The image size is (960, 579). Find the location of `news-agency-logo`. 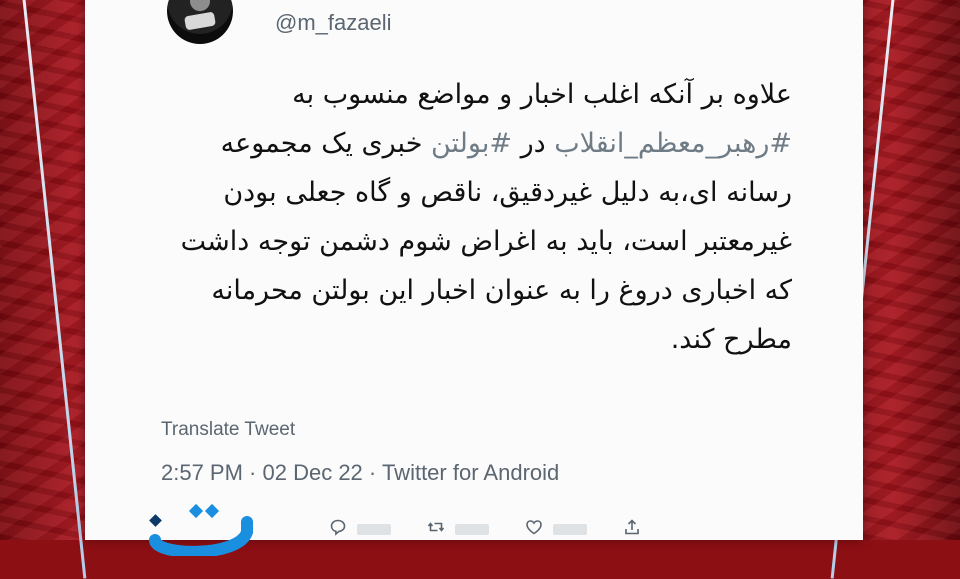

news-agency-logo is located at coordinates (201, 529).